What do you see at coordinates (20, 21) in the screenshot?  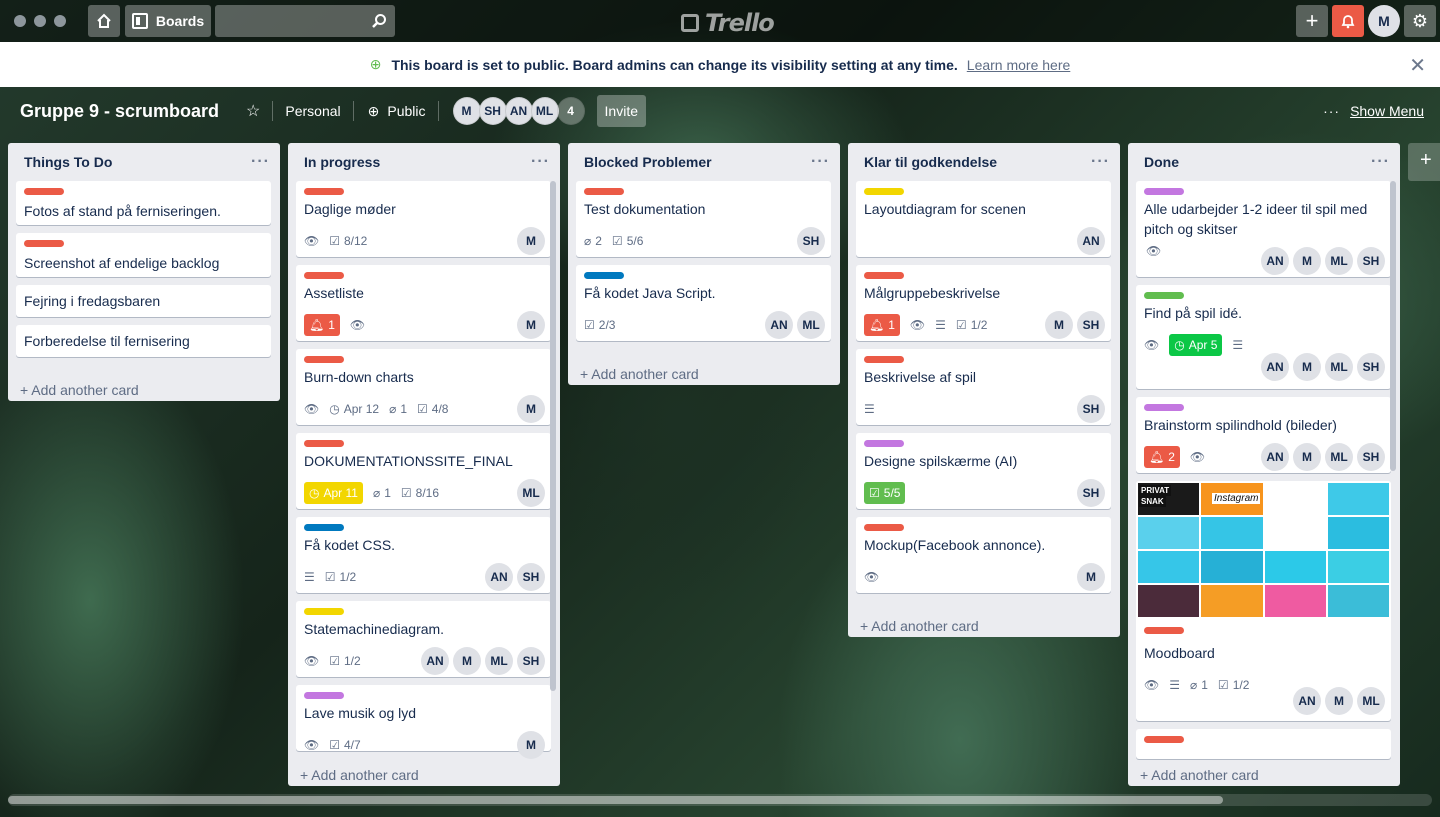 I see `window-close-dot` at bounding box center [20, 21].